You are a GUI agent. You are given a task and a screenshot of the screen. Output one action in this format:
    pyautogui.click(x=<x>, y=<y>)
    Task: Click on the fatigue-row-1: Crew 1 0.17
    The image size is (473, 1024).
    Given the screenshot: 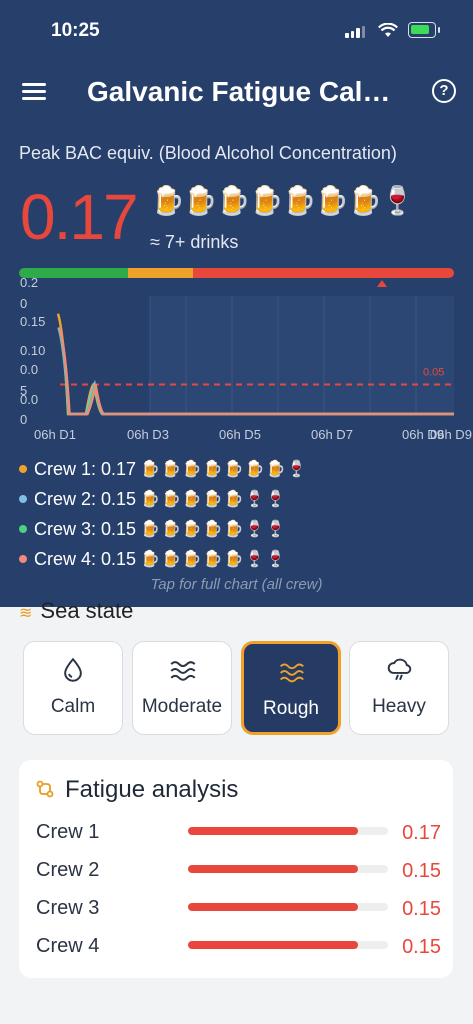 What is the action you would take?
    pyautogui.click(x=238, y=831)
    